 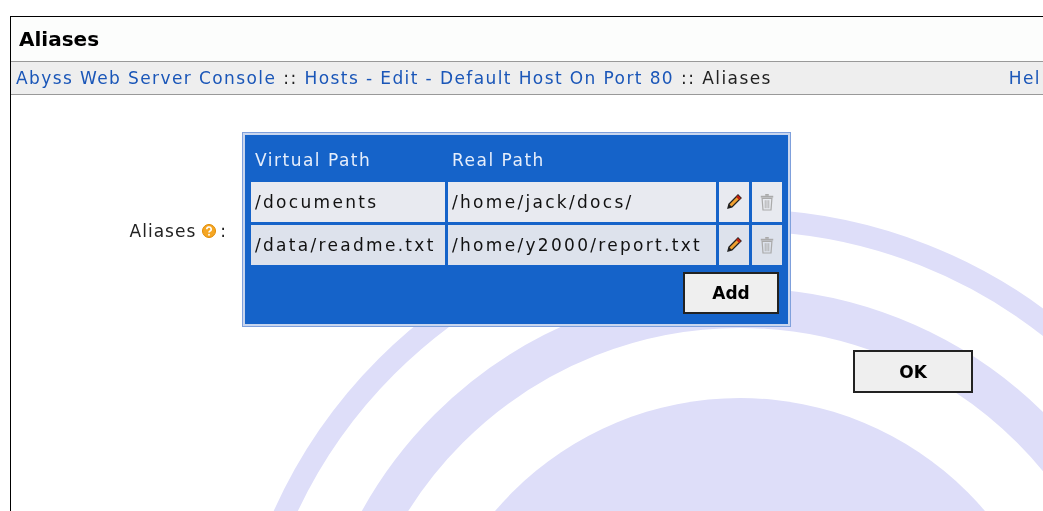 What do you see at coordinates (209, 230) in the screenshot?
I see `help-icon` at bounding box center [209, 230].